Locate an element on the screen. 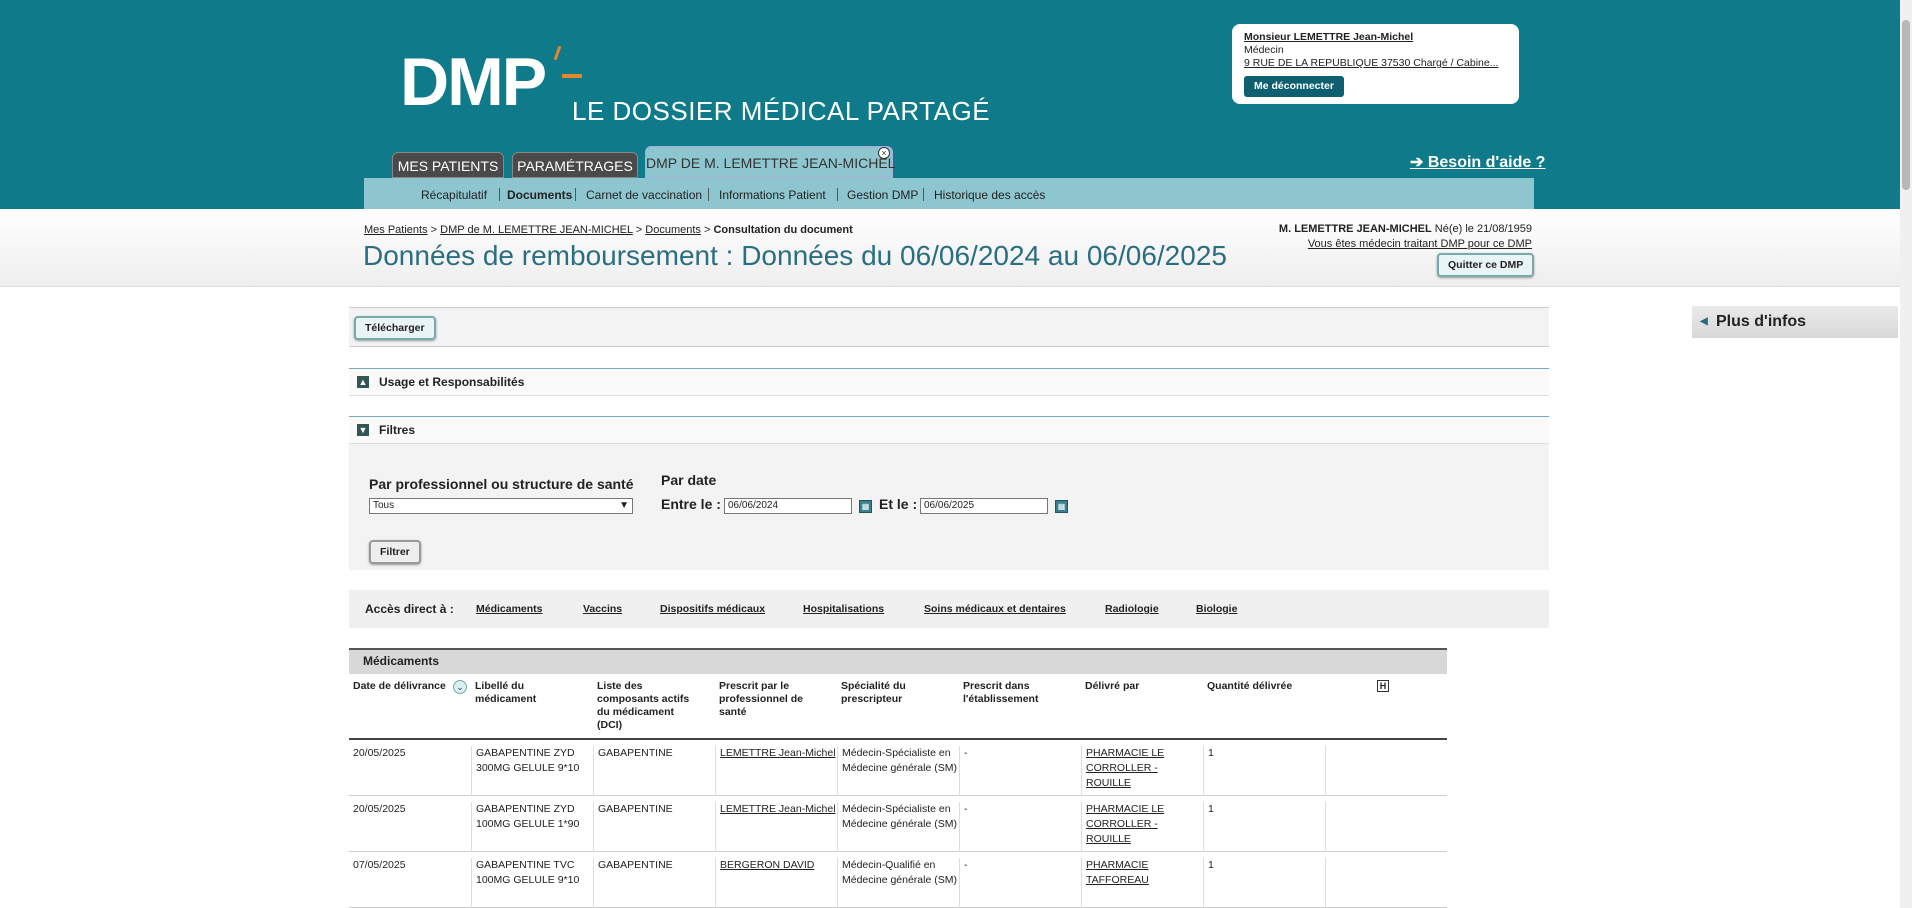  toolbar: Télécharger is located at coordinates (949, 327).